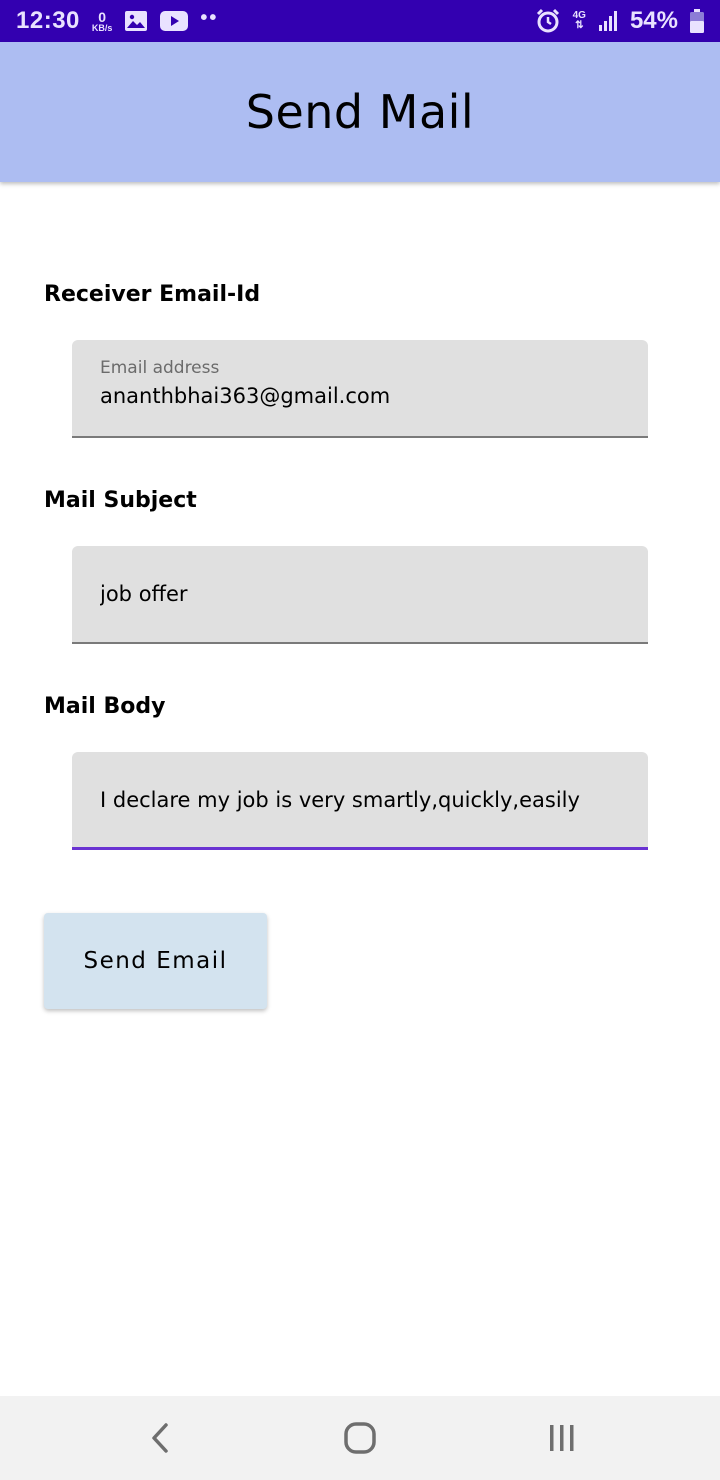 The width and height of the screenshot is (720, 1480). Describe the element at coordinates (608, 21) in the screenshot. I see `signal-icon` at that location.